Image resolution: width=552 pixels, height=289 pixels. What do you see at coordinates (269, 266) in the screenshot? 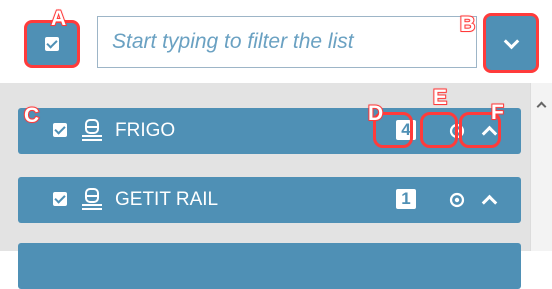
I see `list-item` at bounding box center [269, 266].